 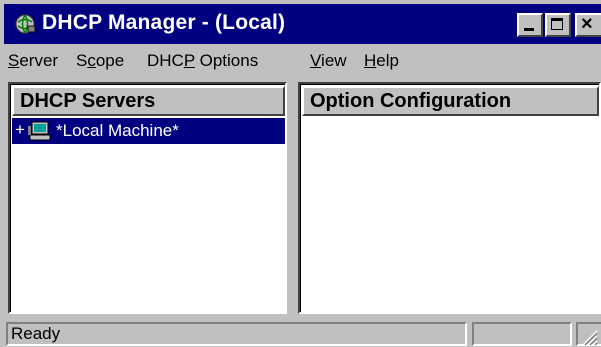 What do you see at coordinates (328, 61) in the screenshot?
I see `menu-view: View` at bounding box center [328, 61].